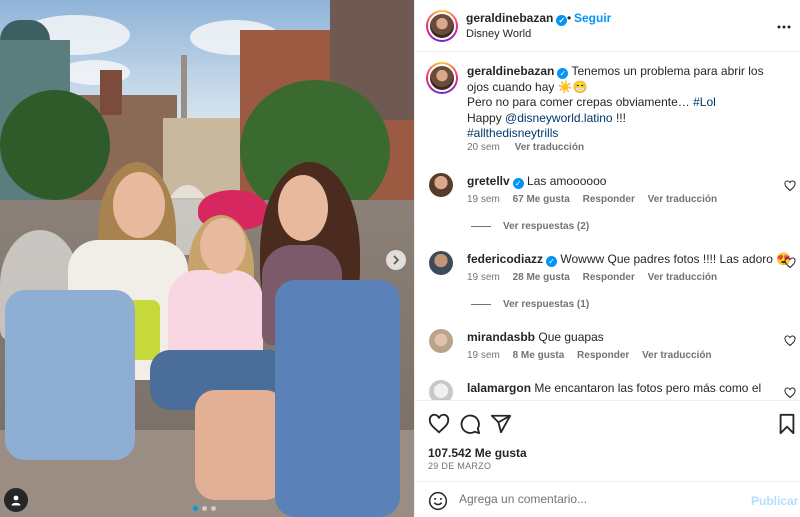 The height and width of the screenshot is (517, 800). I want to click on view-replies-label: Ver respuestas (1), so click(546, 304).